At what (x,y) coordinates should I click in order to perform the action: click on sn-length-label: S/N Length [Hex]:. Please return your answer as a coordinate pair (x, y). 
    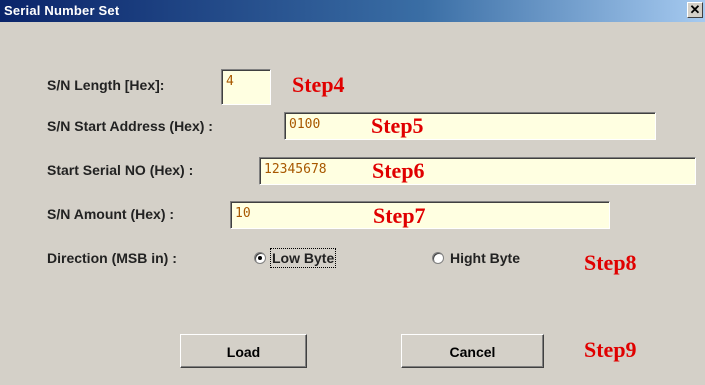
    Looking at the image, I should click on (106, 85).